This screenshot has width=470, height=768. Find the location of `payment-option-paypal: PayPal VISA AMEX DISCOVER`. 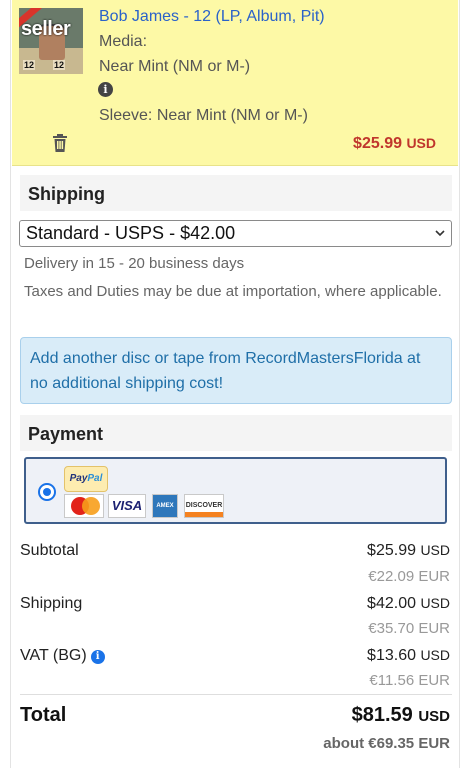

payment-option-paypal: PayPal VISA AMEX DISCOVER is located at coordinates (235, 490).